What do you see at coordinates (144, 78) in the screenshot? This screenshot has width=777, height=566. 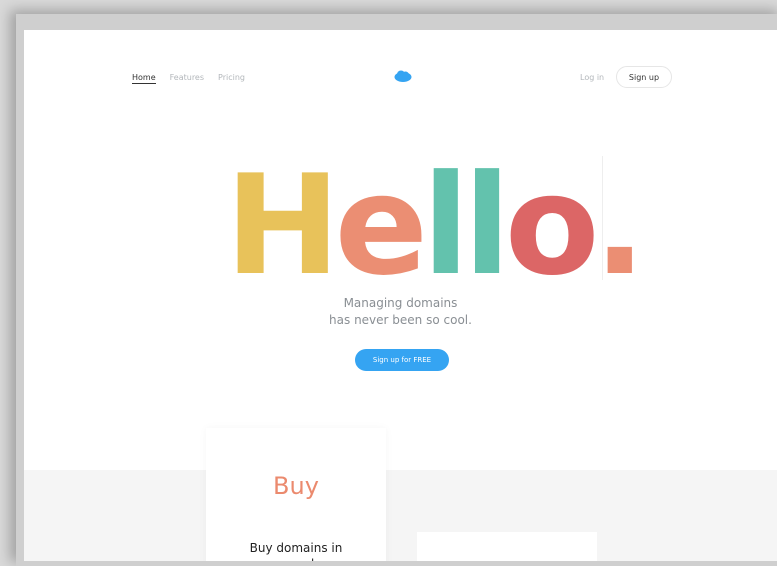 I see `nav-item-home: Home` at bounding box center [144, 78].